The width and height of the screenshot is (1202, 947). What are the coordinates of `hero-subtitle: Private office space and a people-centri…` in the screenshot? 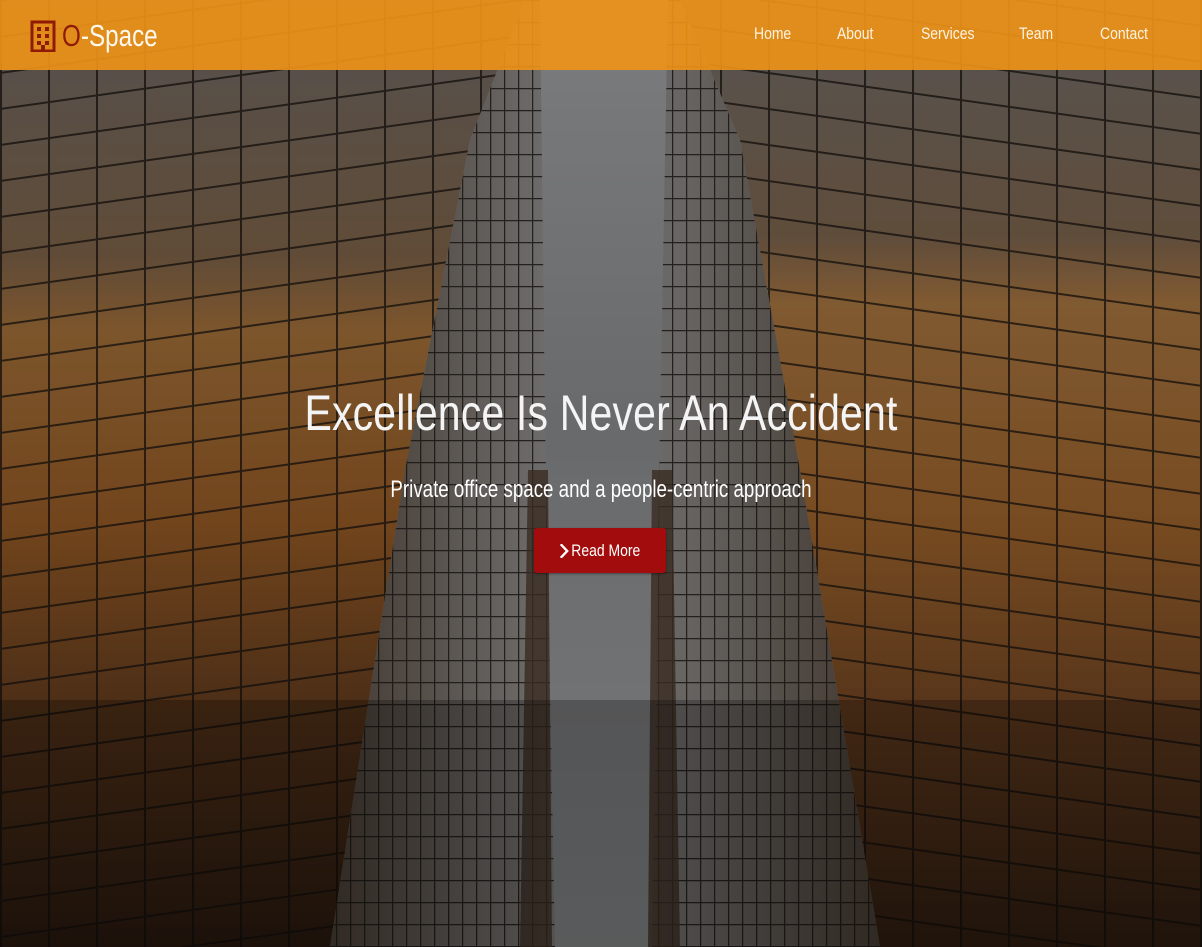 It's located at (601, 489).